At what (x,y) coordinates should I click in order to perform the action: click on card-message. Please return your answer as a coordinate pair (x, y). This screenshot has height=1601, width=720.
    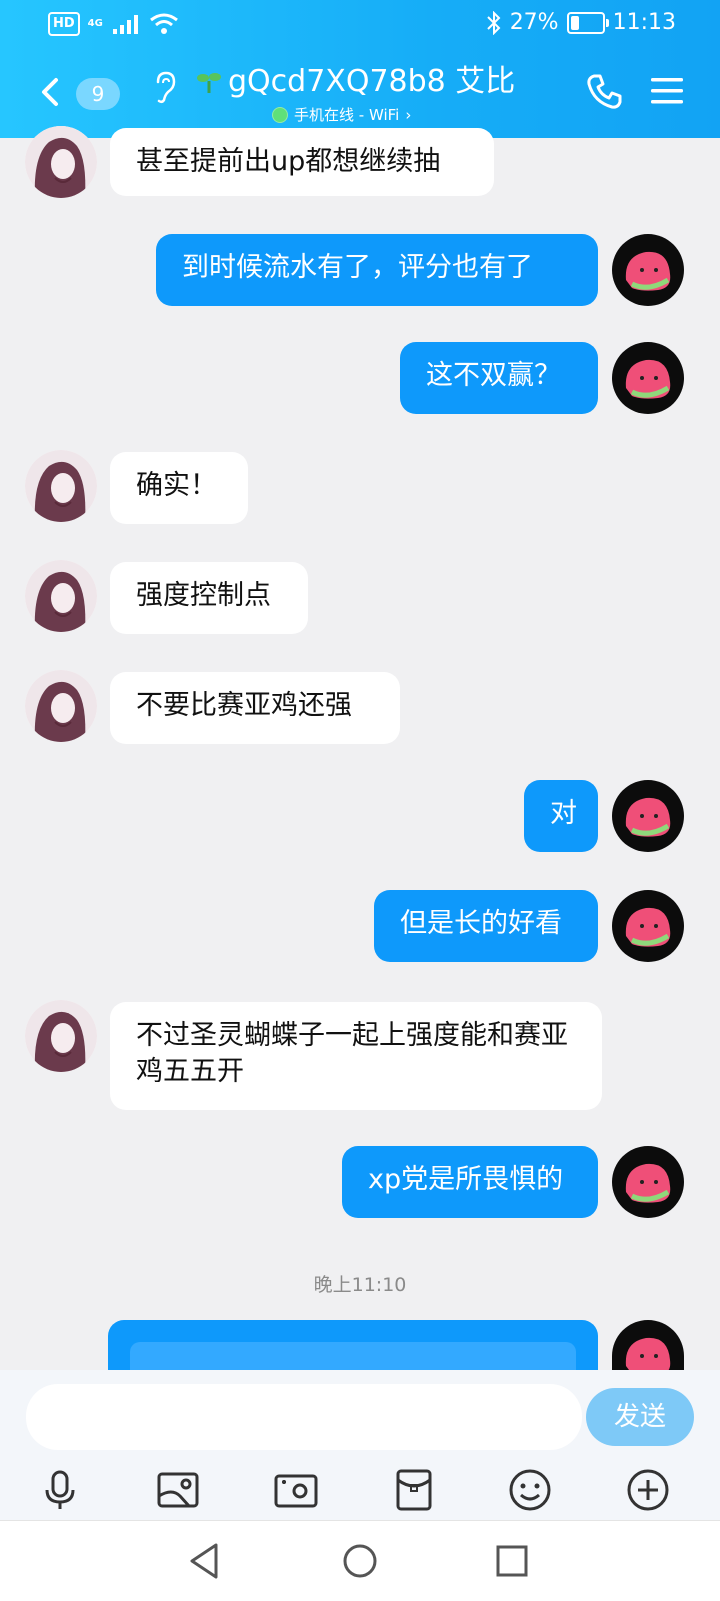
    Looking at the image, I should click on (353, 1346).